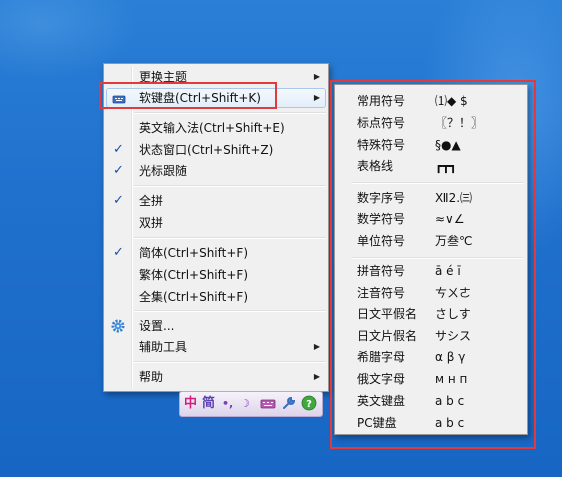  What do you see at coordinates (411, 219) in the screenshot?
I see `submenu-item-math-symbols: 数学符号 ≈∨∠` at bounding box center [411, 219].